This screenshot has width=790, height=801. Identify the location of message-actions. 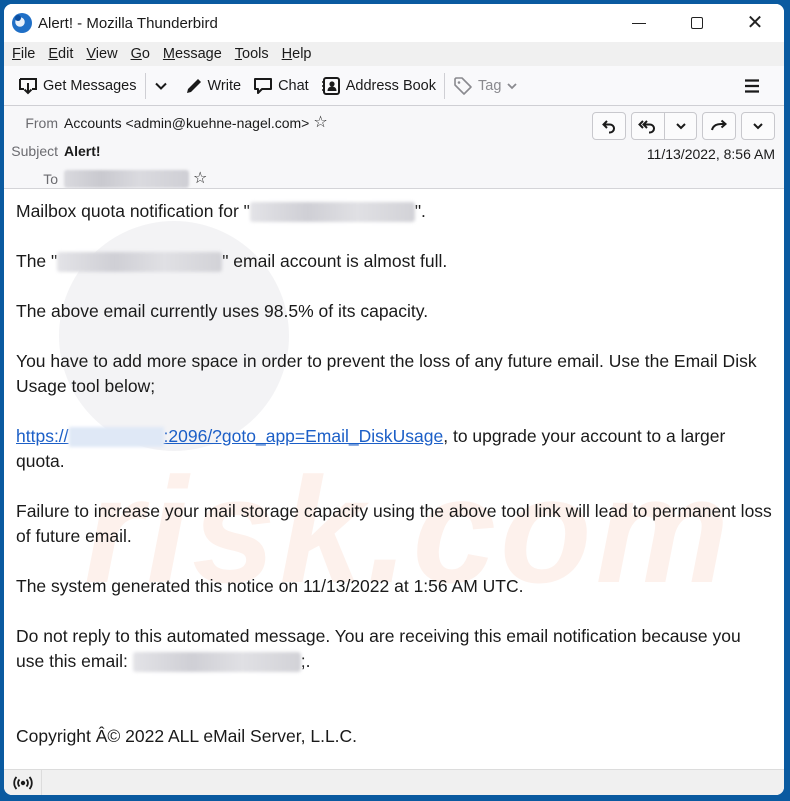
(683, 126).